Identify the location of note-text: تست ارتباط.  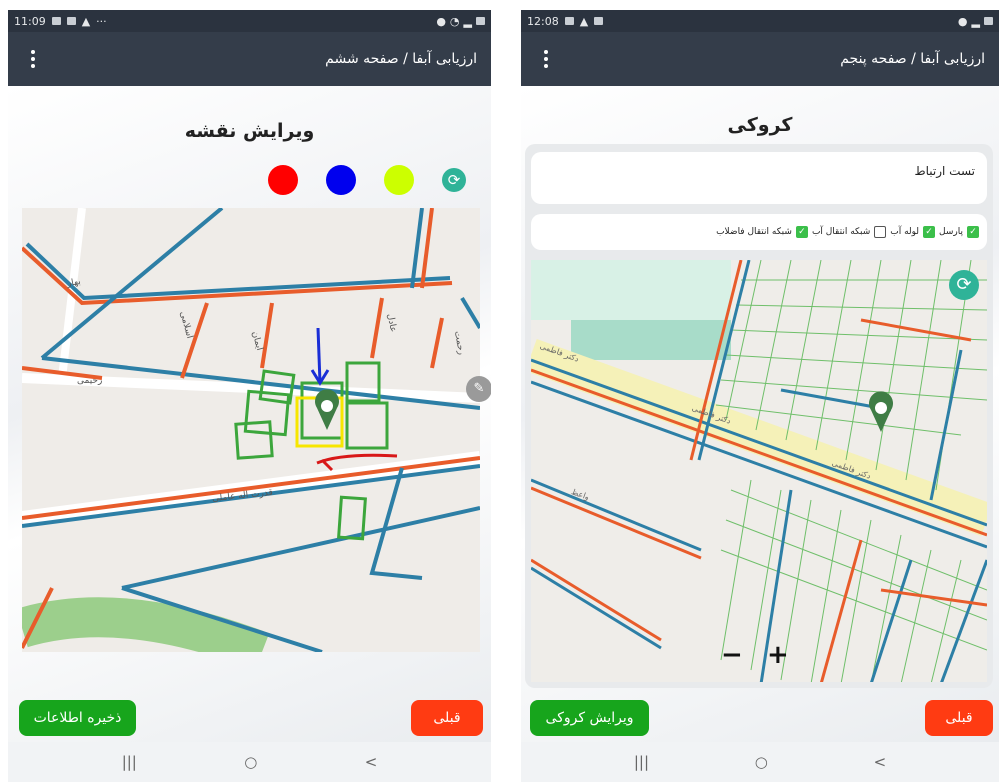
(945, 171).